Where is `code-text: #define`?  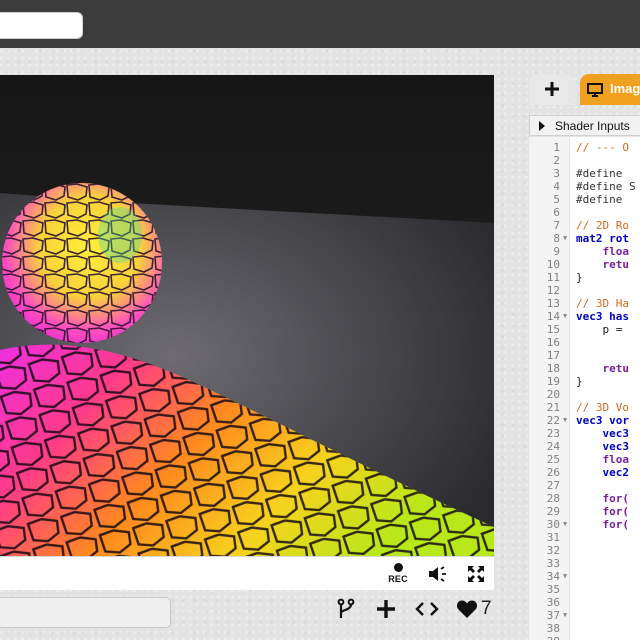
code-text: #define is located at coordinates (602, 199).